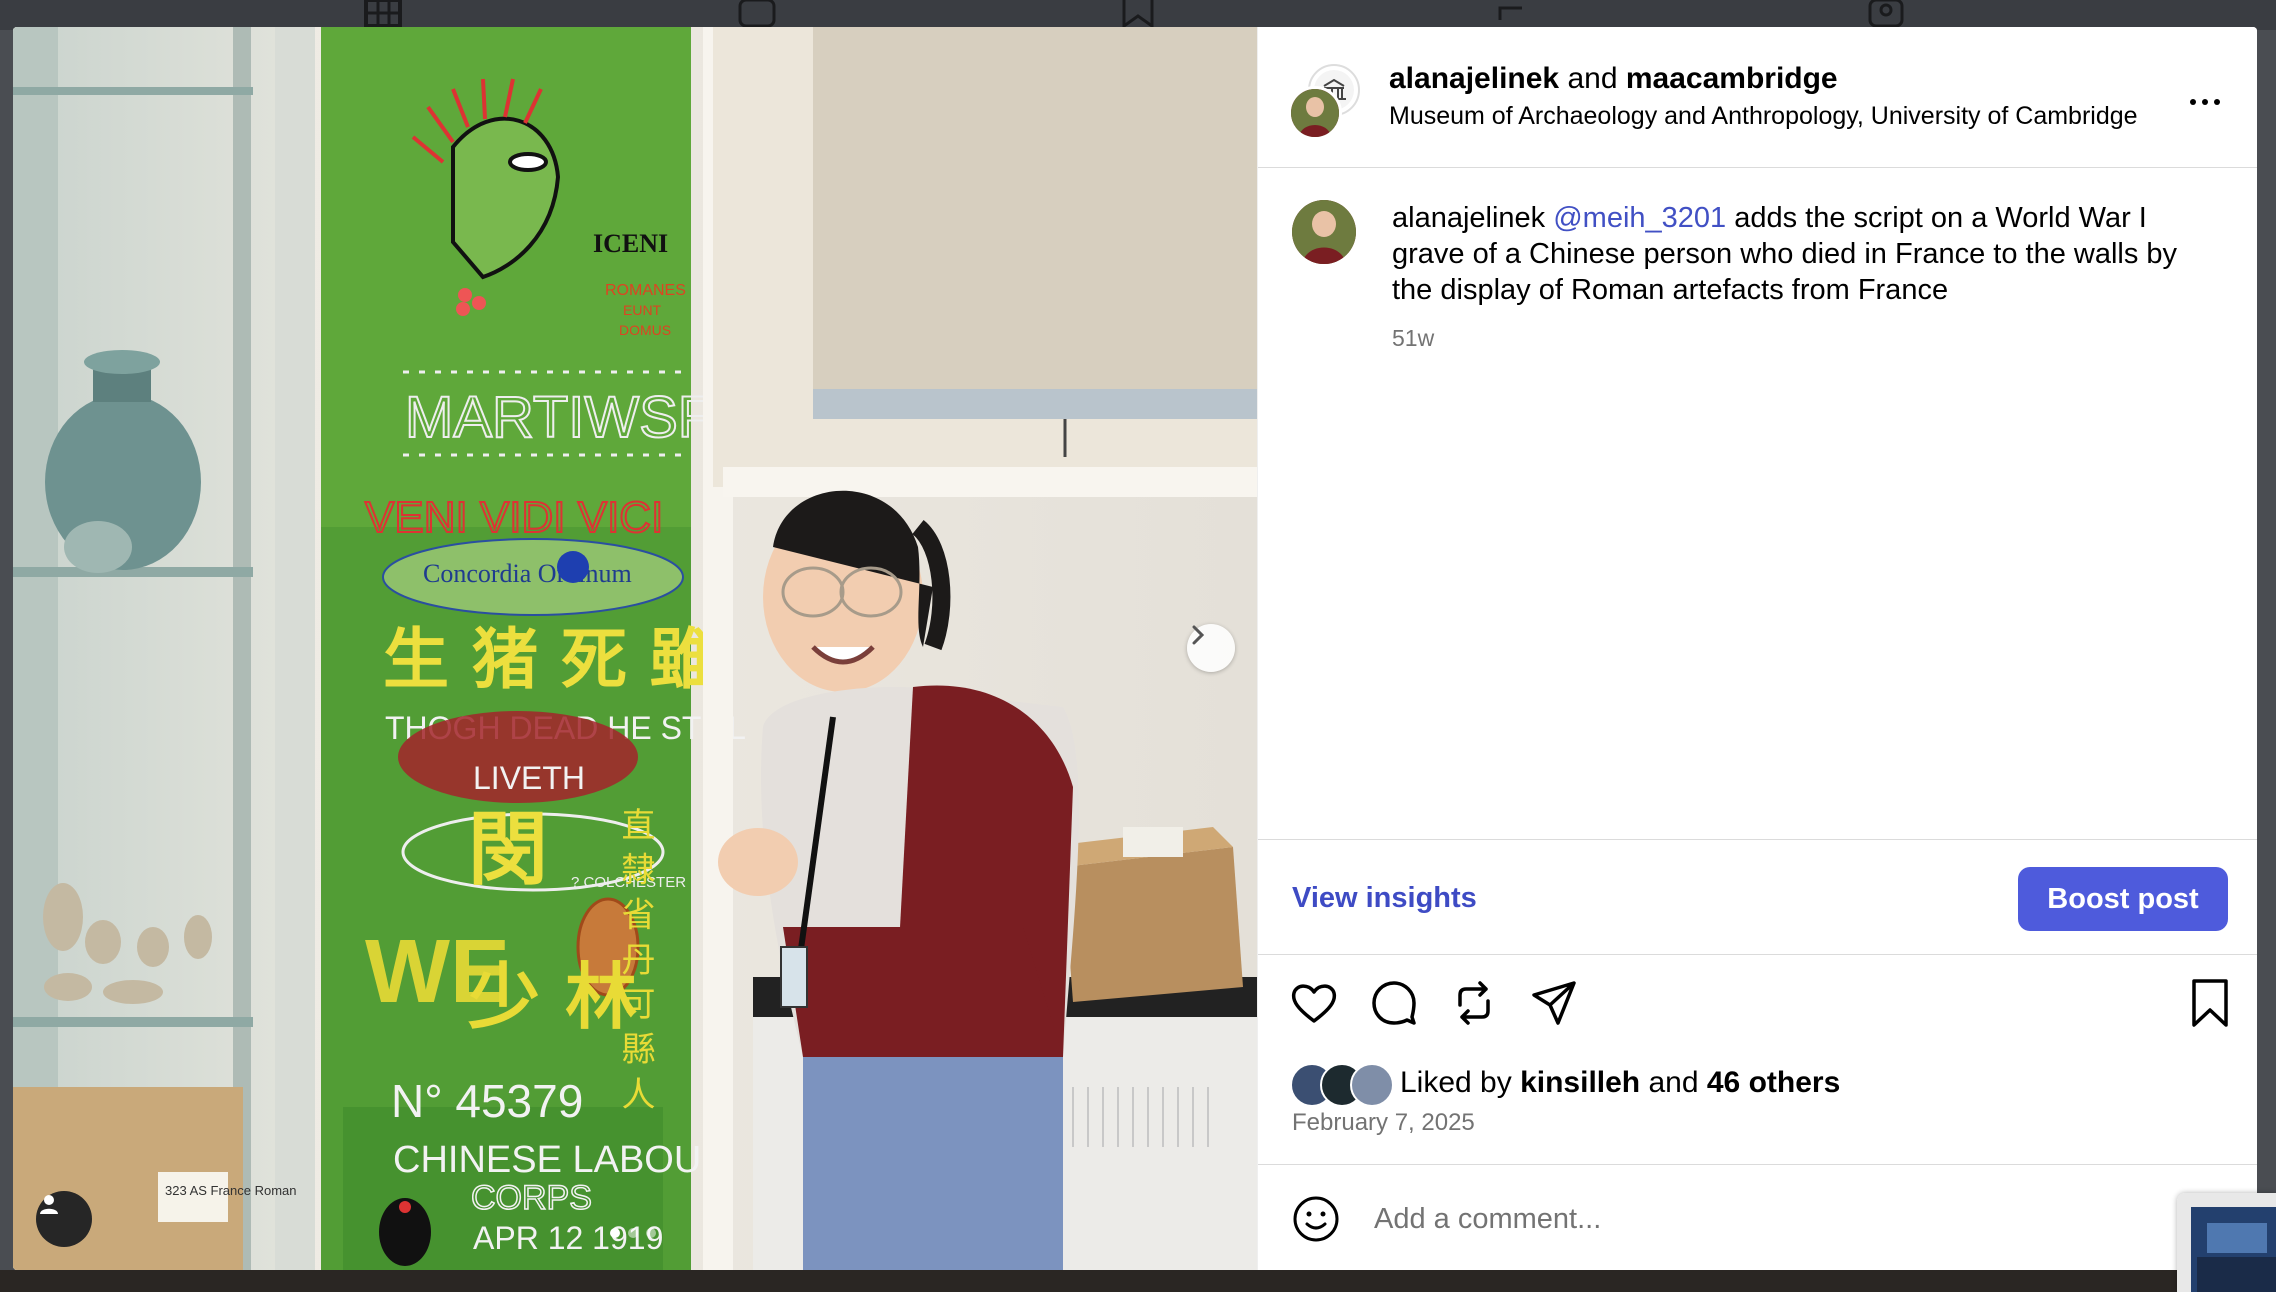  What do you see at coordinates (1510, 13) in the screenshot?
I see `reposts-icon` at bounding box center [1510, 13].